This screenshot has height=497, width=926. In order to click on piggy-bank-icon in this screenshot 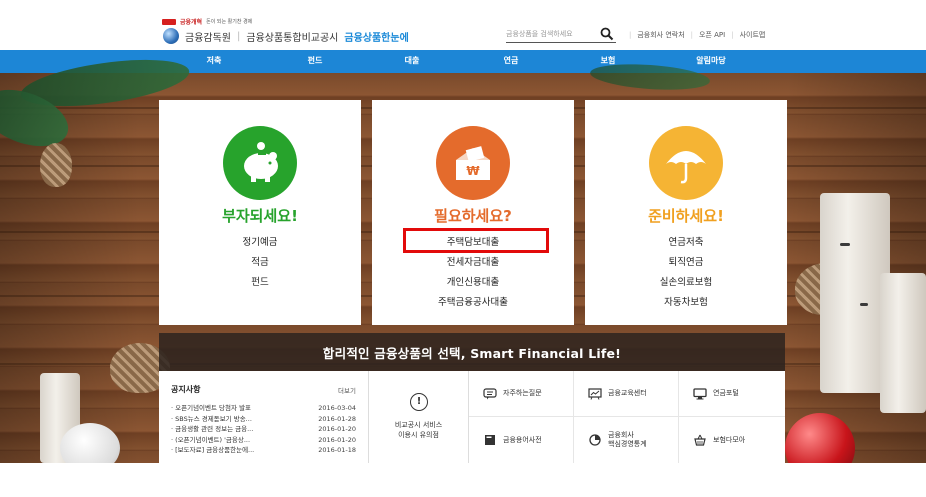, I will do `click(261, 162)`.